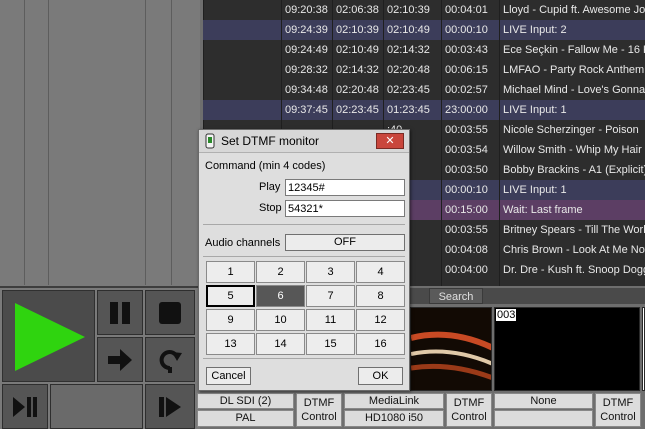  Describe the element at coordinates (330, 296) in the screenshot. I see `dtmf-key-7: 7` at that location.